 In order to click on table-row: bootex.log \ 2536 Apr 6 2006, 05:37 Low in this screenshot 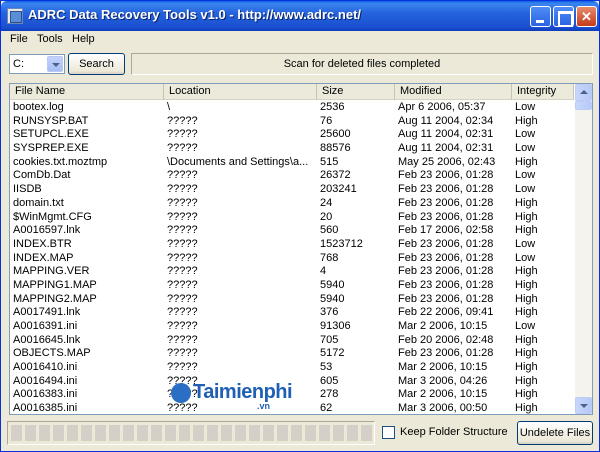, I will do `click(292, 108)`.